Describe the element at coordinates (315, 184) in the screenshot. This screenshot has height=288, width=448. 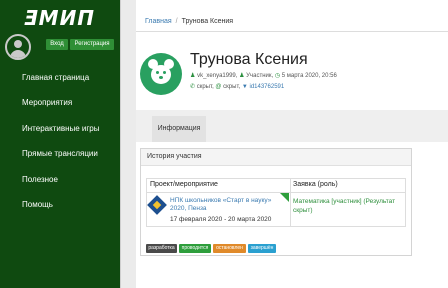
I see `column-header-request: Заявка (роль)` at that location.